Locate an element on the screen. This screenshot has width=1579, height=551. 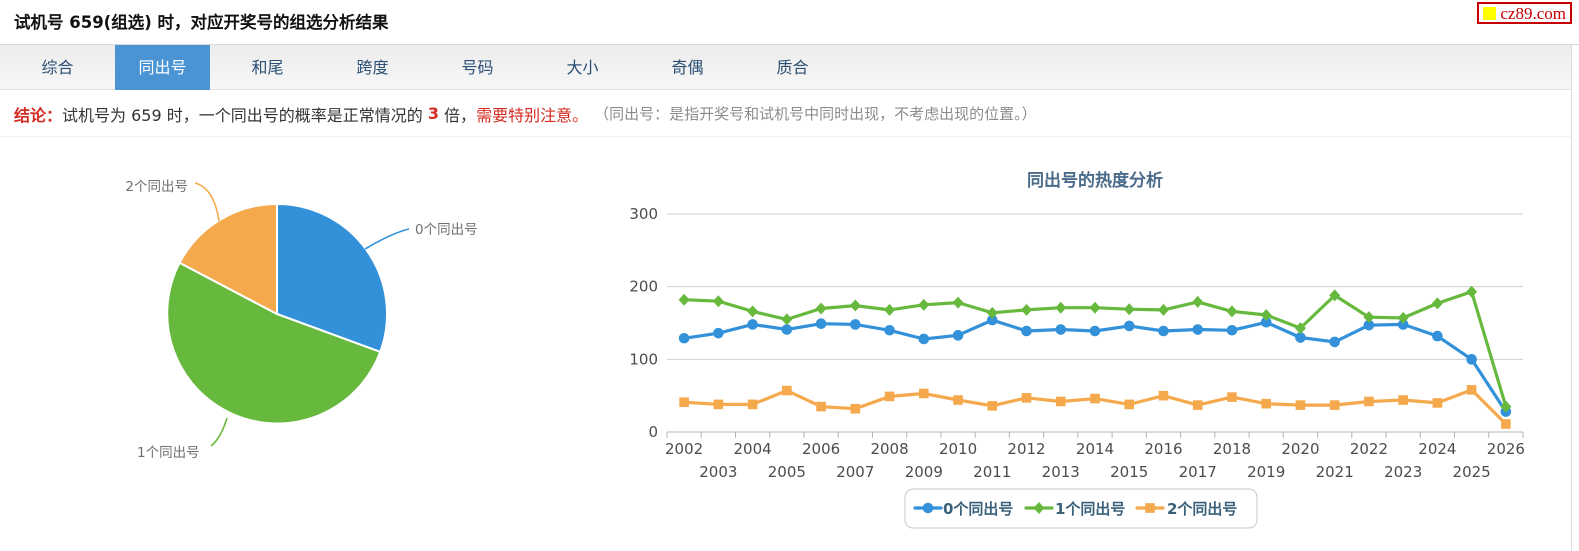
x-axis-label-2022: 2022 is located at coordinates (1369, 449).